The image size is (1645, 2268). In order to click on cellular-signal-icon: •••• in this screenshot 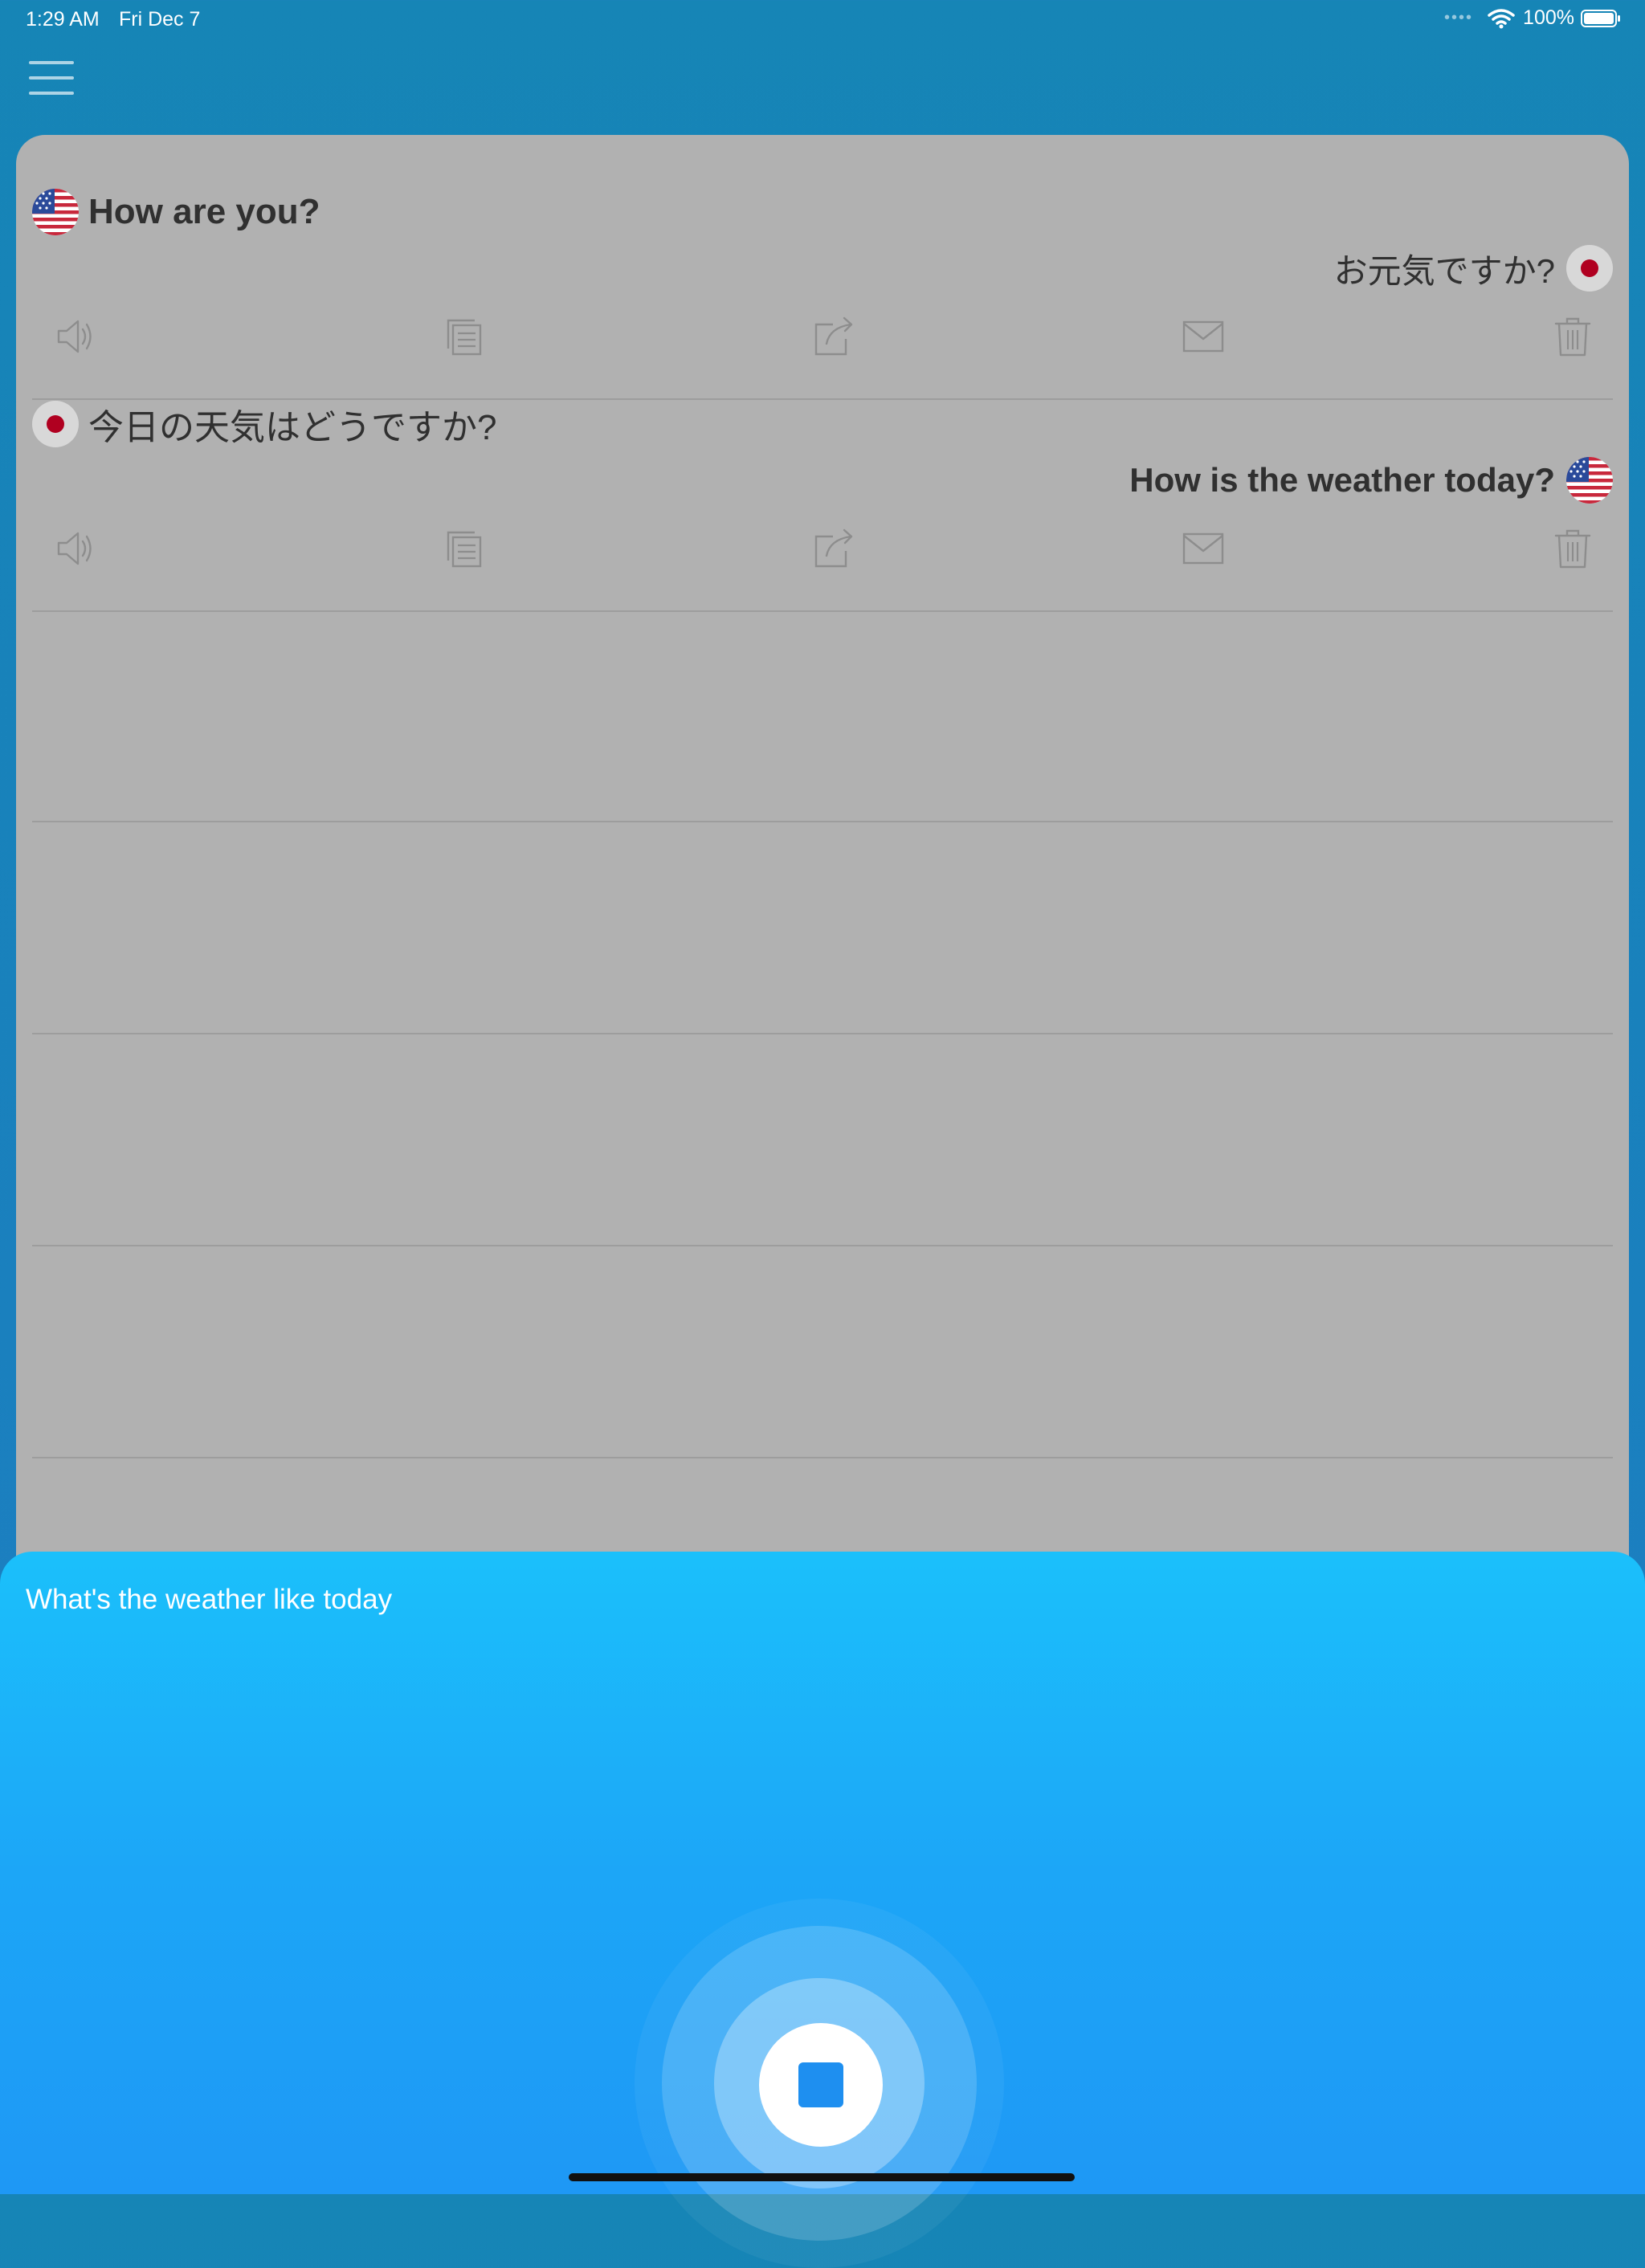, I will do `click(1459, 18)`.